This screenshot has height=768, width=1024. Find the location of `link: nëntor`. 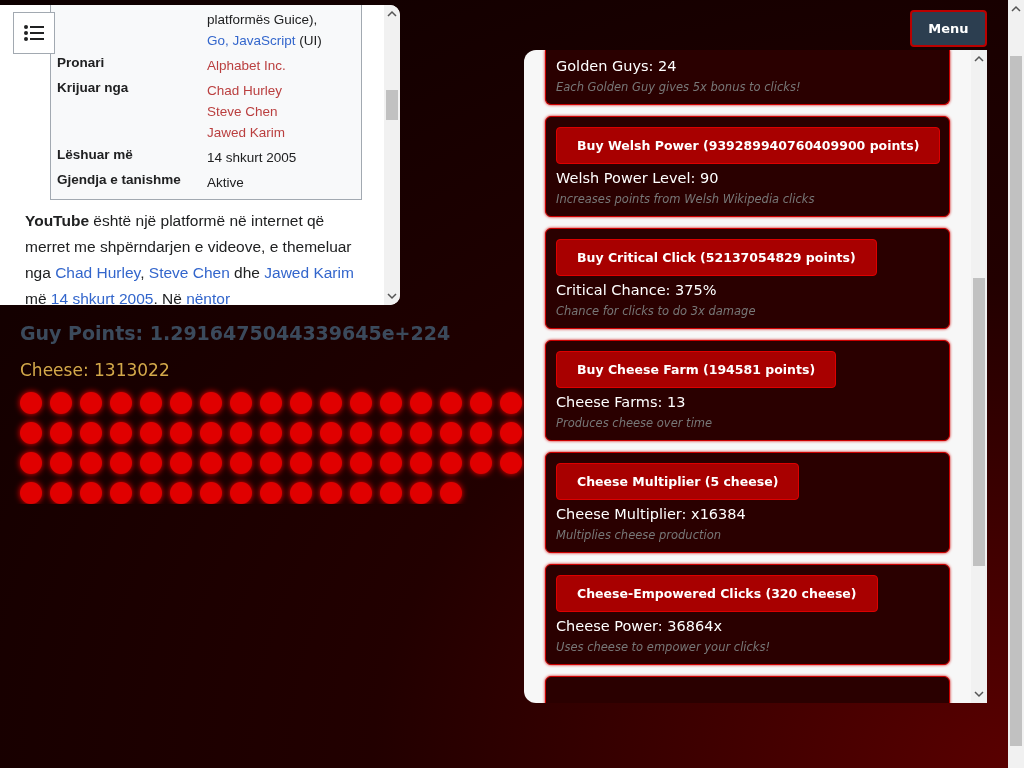

link: nëntor is located at coordinates (208, 297).